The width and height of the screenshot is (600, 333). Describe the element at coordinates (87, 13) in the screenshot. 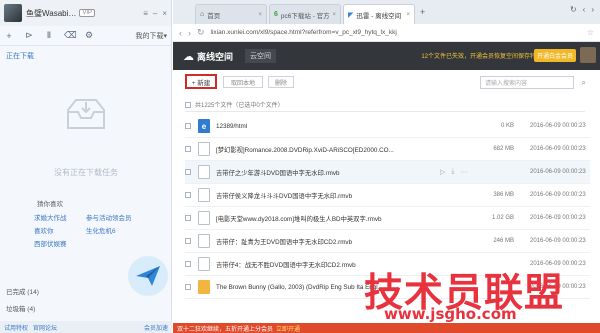

I see `vip-badge: VIP` at that location.